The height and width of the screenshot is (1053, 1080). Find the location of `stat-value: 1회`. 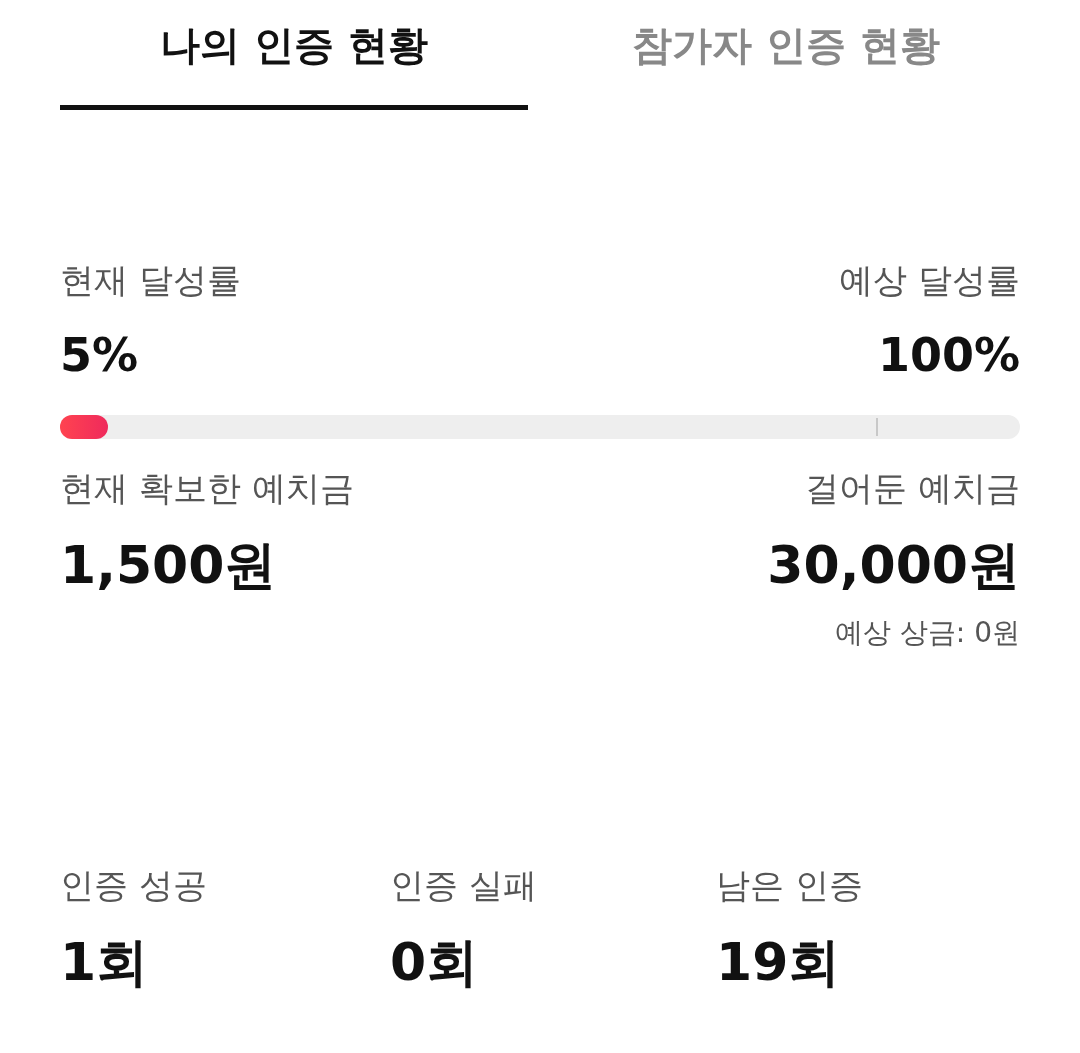

stat-value: 1회 is located at coordinates (104, 962).